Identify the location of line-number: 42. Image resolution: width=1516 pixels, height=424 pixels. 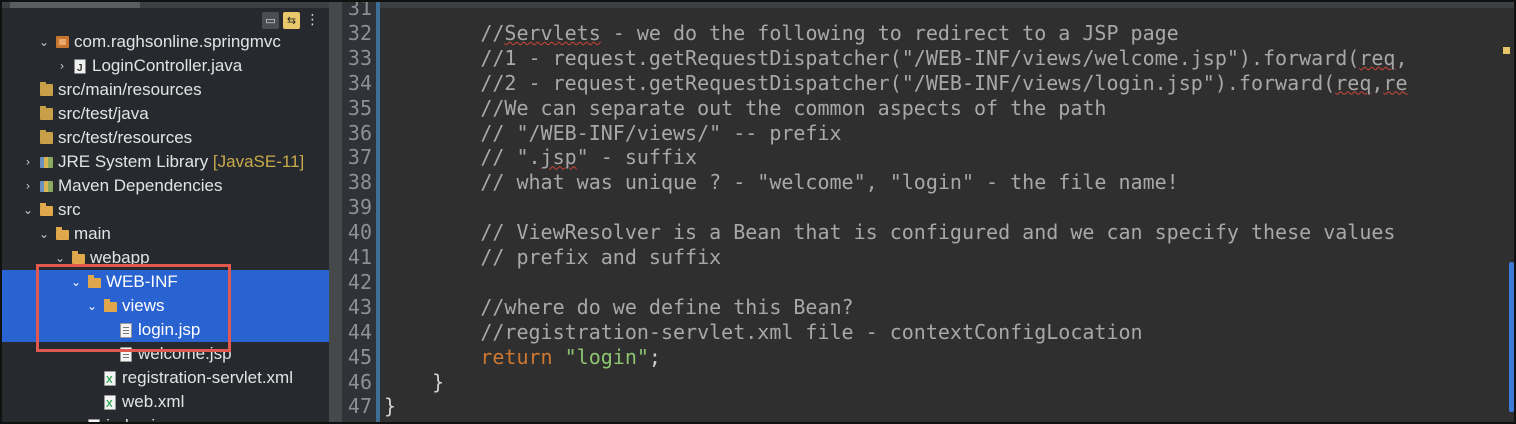
(359, 281).